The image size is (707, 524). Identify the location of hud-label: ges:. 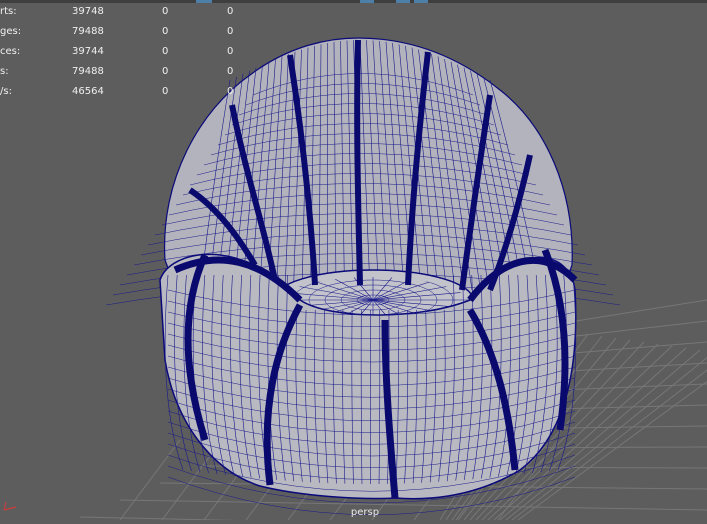
(11, 31).